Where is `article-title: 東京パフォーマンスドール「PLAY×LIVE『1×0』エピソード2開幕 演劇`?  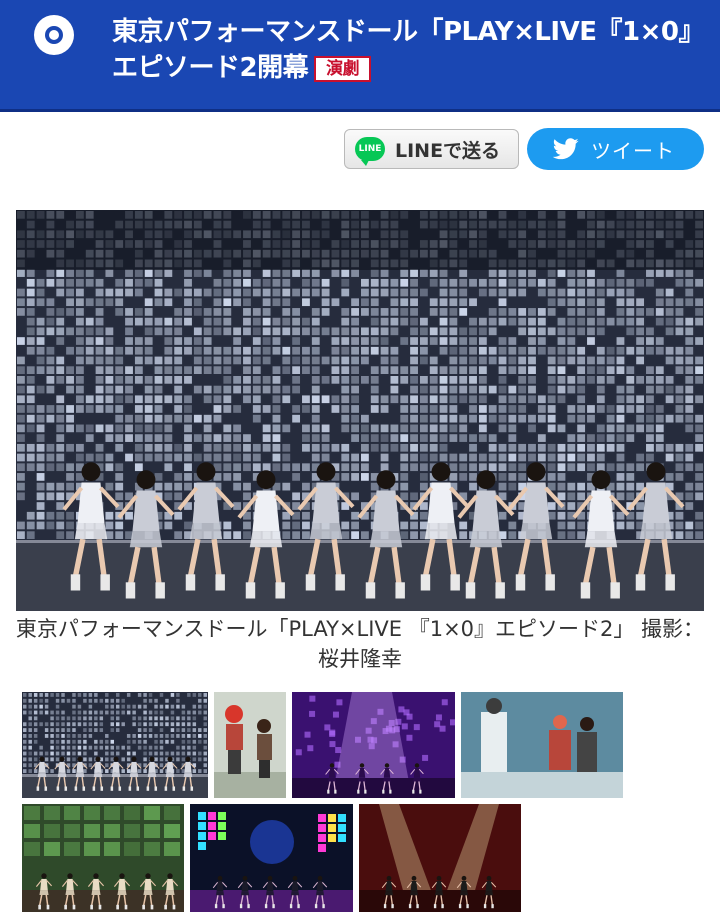
article-title: 東京パフォーマンスドール「PLAY×LIVE『1×0』エピソード2開幕 演劇 is located at coordinates (402, 50).